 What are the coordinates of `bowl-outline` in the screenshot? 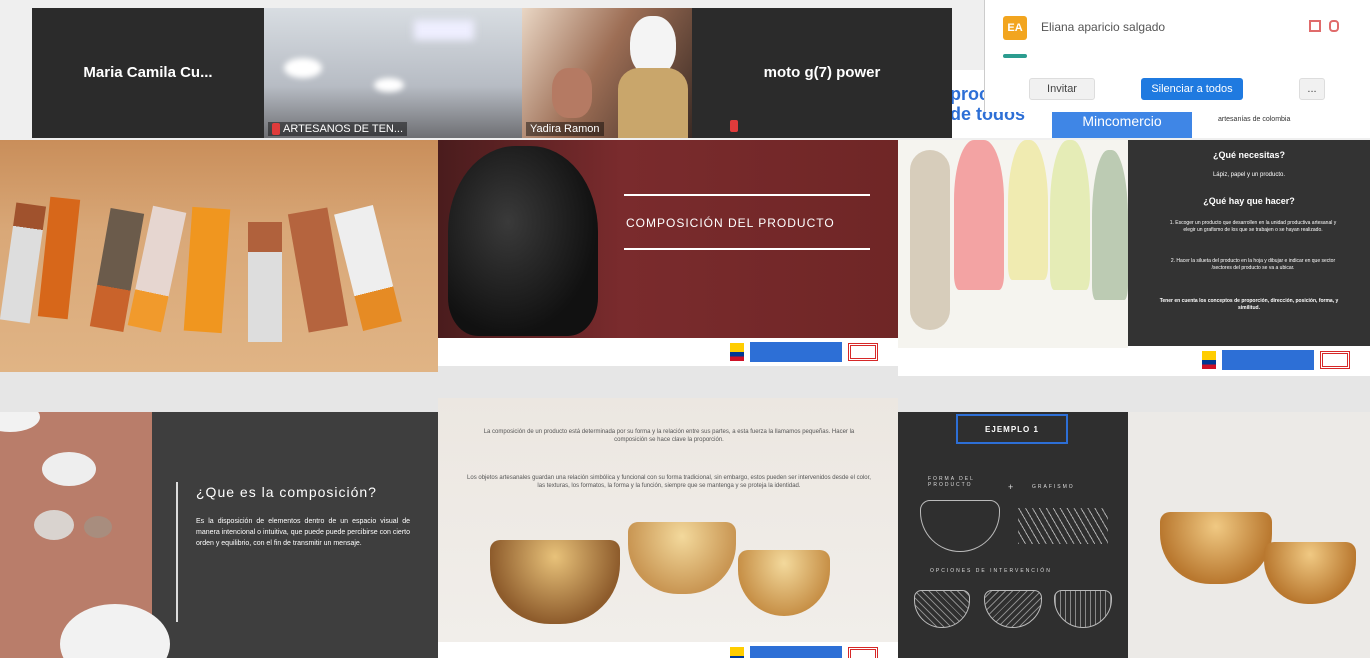 It's located at (960, 526).